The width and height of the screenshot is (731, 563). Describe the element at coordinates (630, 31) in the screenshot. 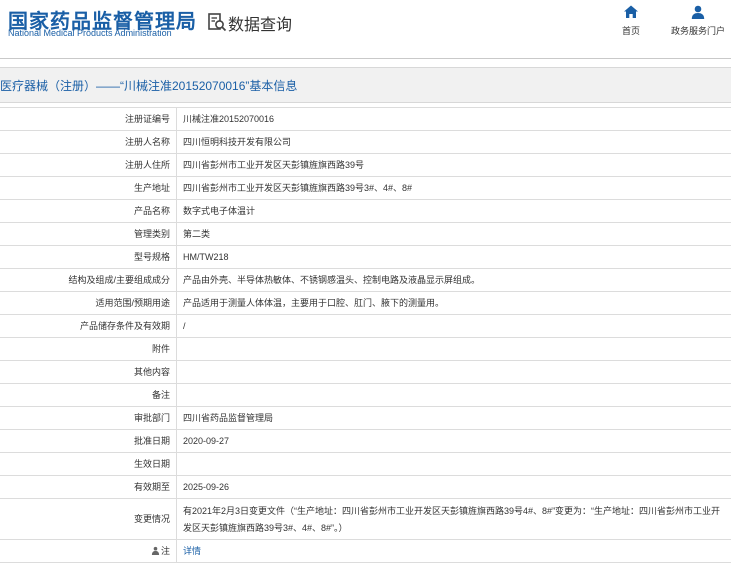

I see `nav-home-label: 首页` at that location.